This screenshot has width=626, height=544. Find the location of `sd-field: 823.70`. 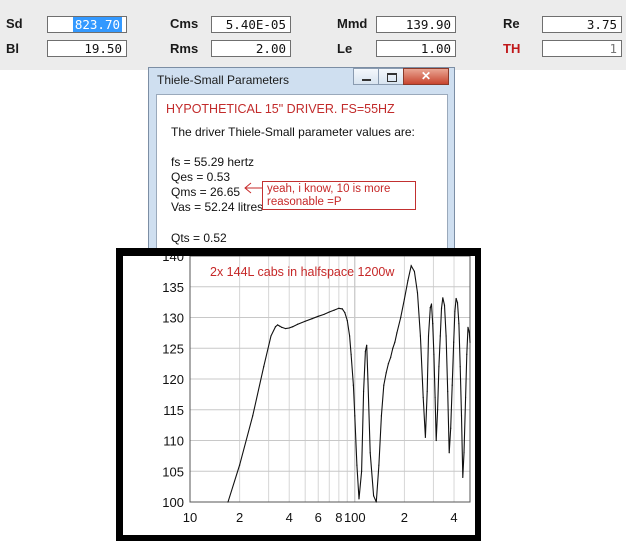

sd-field: 823.70 is located at coordinates (87, 24).